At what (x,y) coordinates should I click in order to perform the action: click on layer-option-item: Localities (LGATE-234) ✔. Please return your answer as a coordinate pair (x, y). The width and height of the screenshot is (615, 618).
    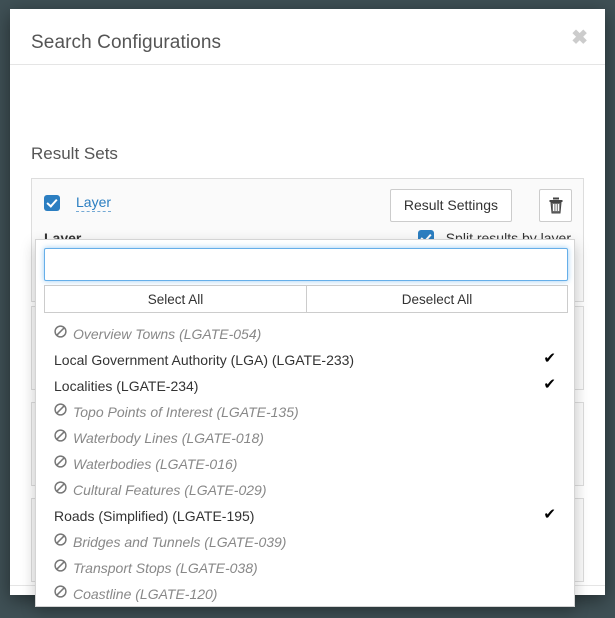
    Looking at the image, I should click on (305, 385).